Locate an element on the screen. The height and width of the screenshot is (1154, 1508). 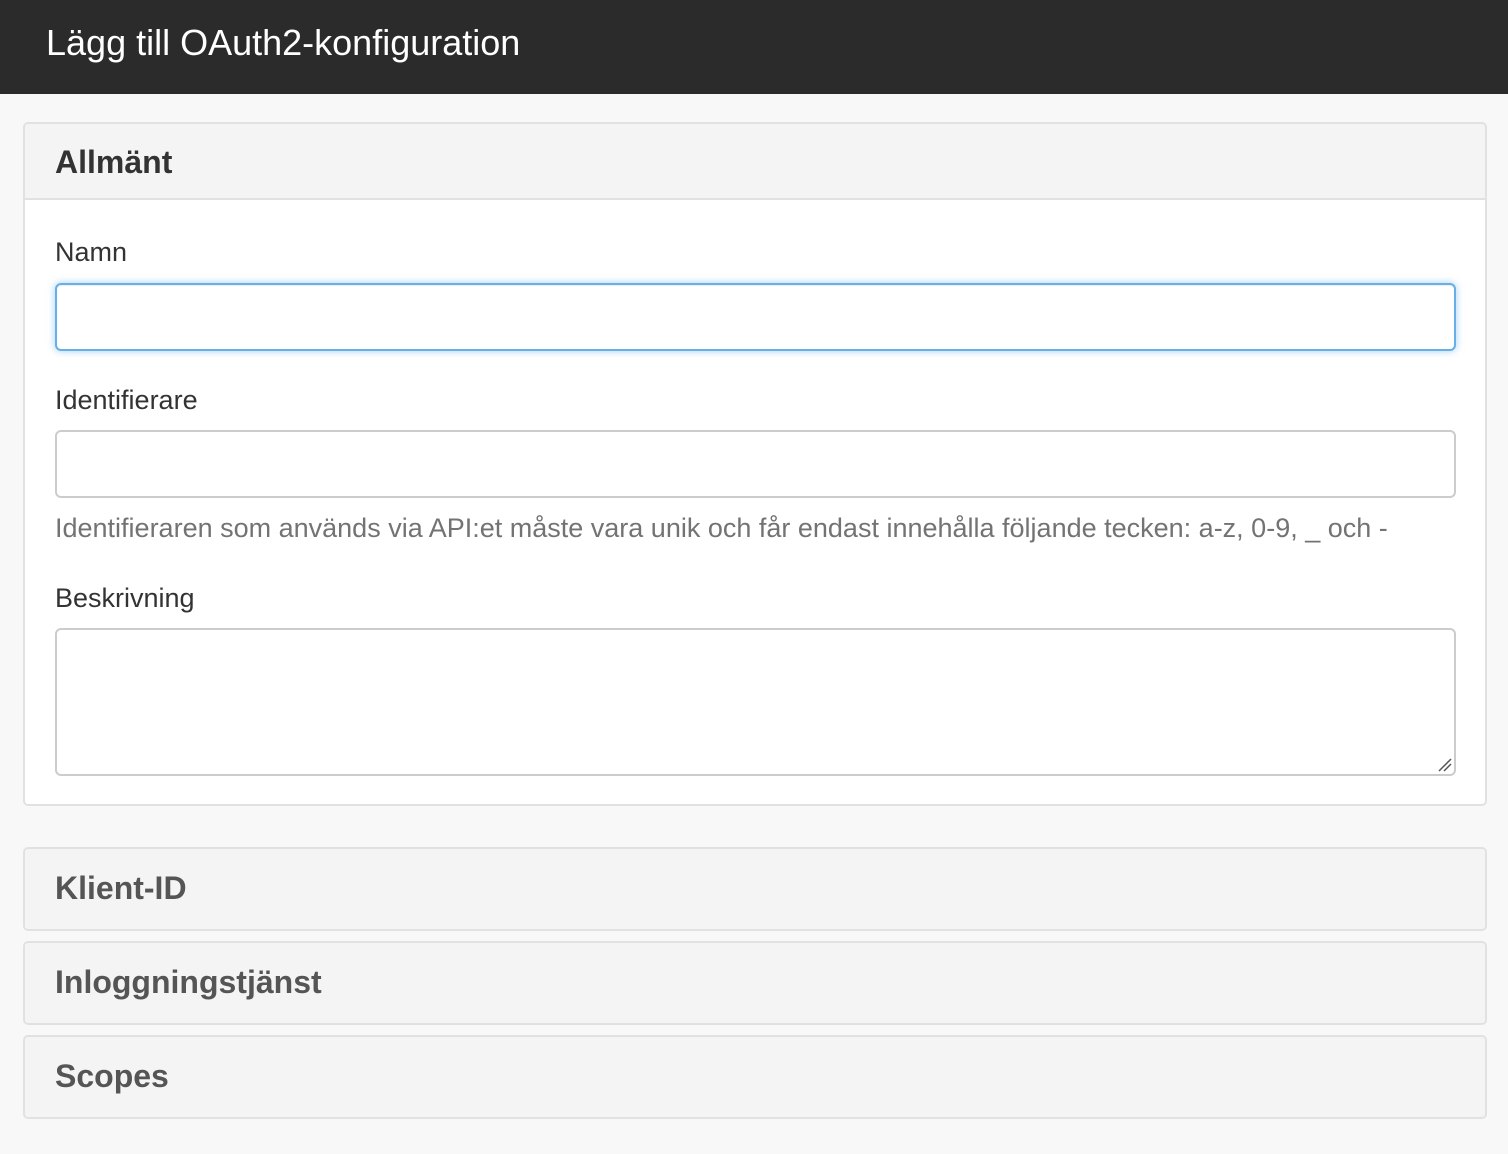
login-service-panel-heading: Inloggningstjänst is located at coordinates (755, 983).